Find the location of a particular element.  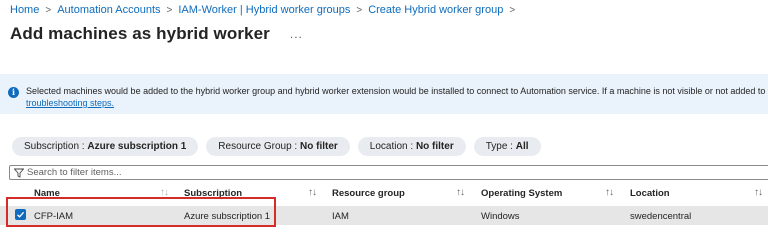

breadcrumb-automation-accounts: Automation Accounts is located at coordinates (108, 10).